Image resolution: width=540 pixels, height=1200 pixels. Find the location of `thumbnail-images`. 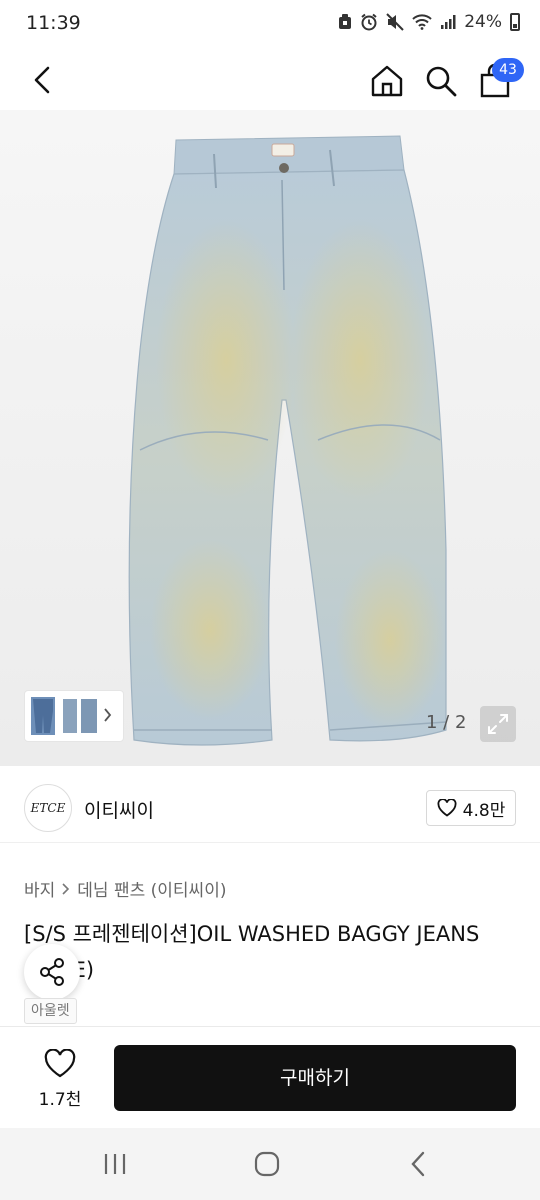

thumbnail-images is located at coordinates (71, 716).